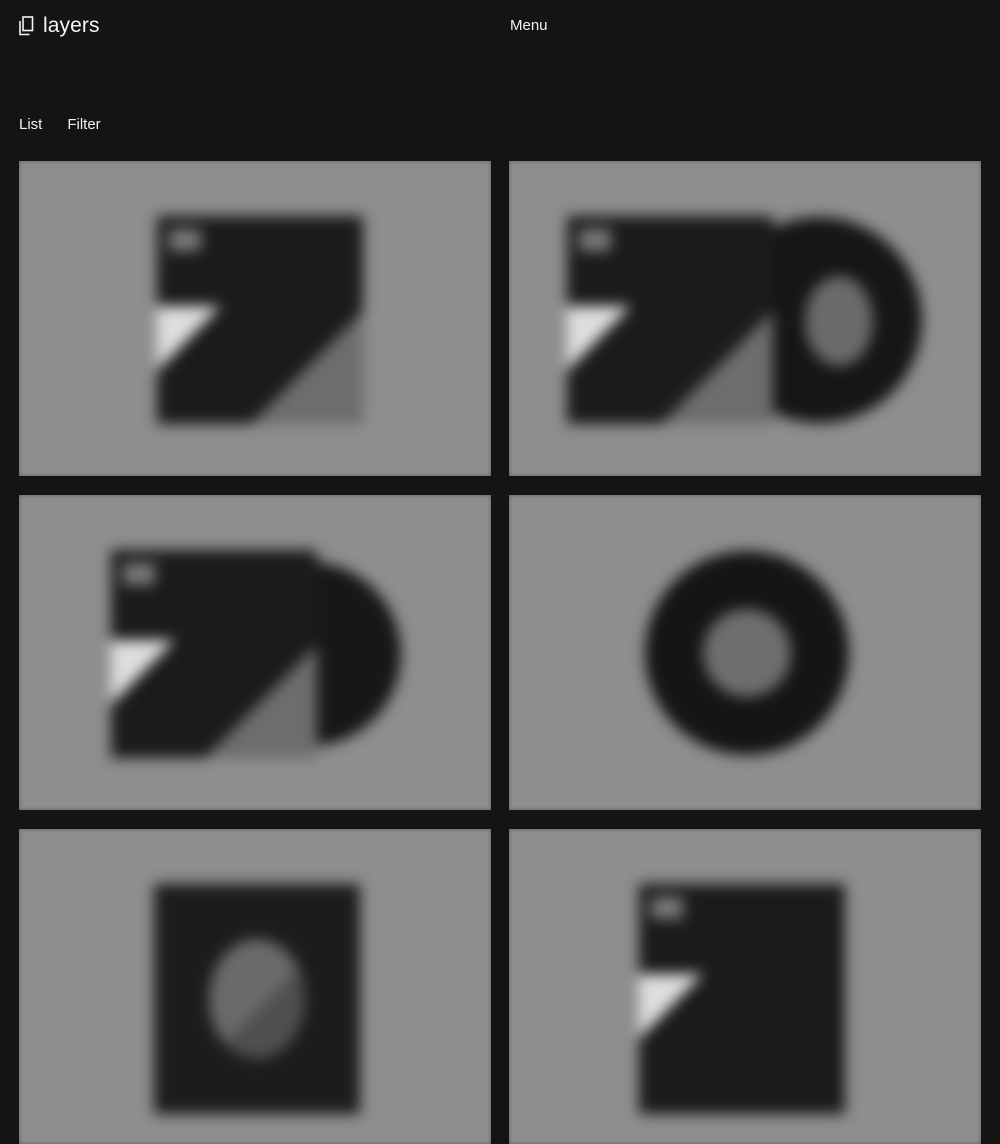 The width and height of the screenshot is (1000, 1144). Describe the element at coordinates (30, 125) in the screenshot. I see `list-view-button: List` at that location.